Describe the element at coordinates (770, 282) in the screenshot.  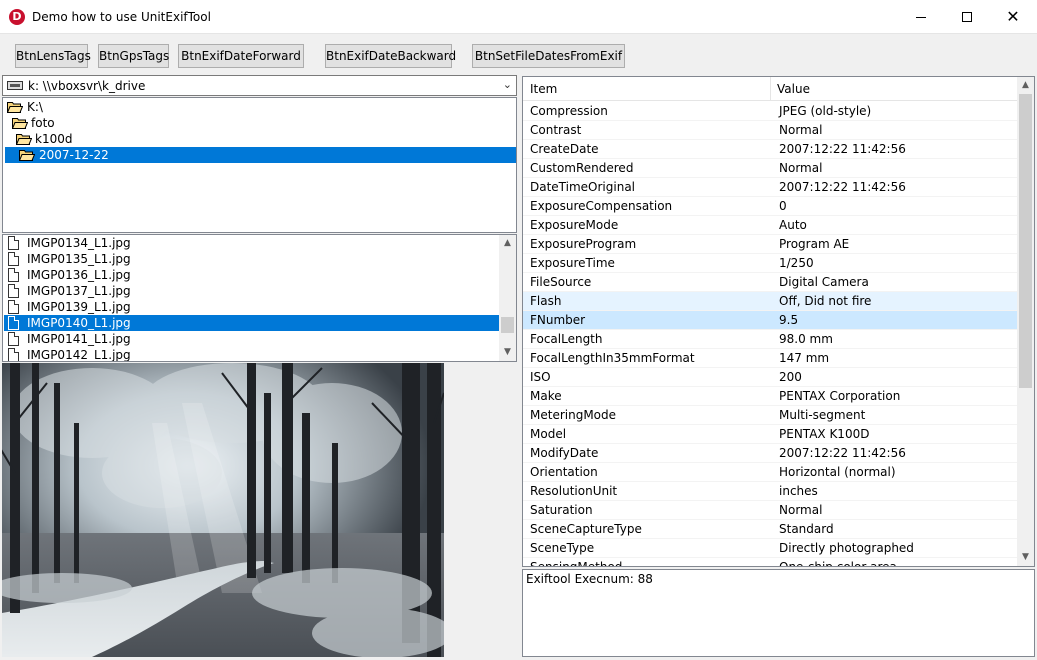
I see `grid-row: FileSource Digital Camera` at that location.